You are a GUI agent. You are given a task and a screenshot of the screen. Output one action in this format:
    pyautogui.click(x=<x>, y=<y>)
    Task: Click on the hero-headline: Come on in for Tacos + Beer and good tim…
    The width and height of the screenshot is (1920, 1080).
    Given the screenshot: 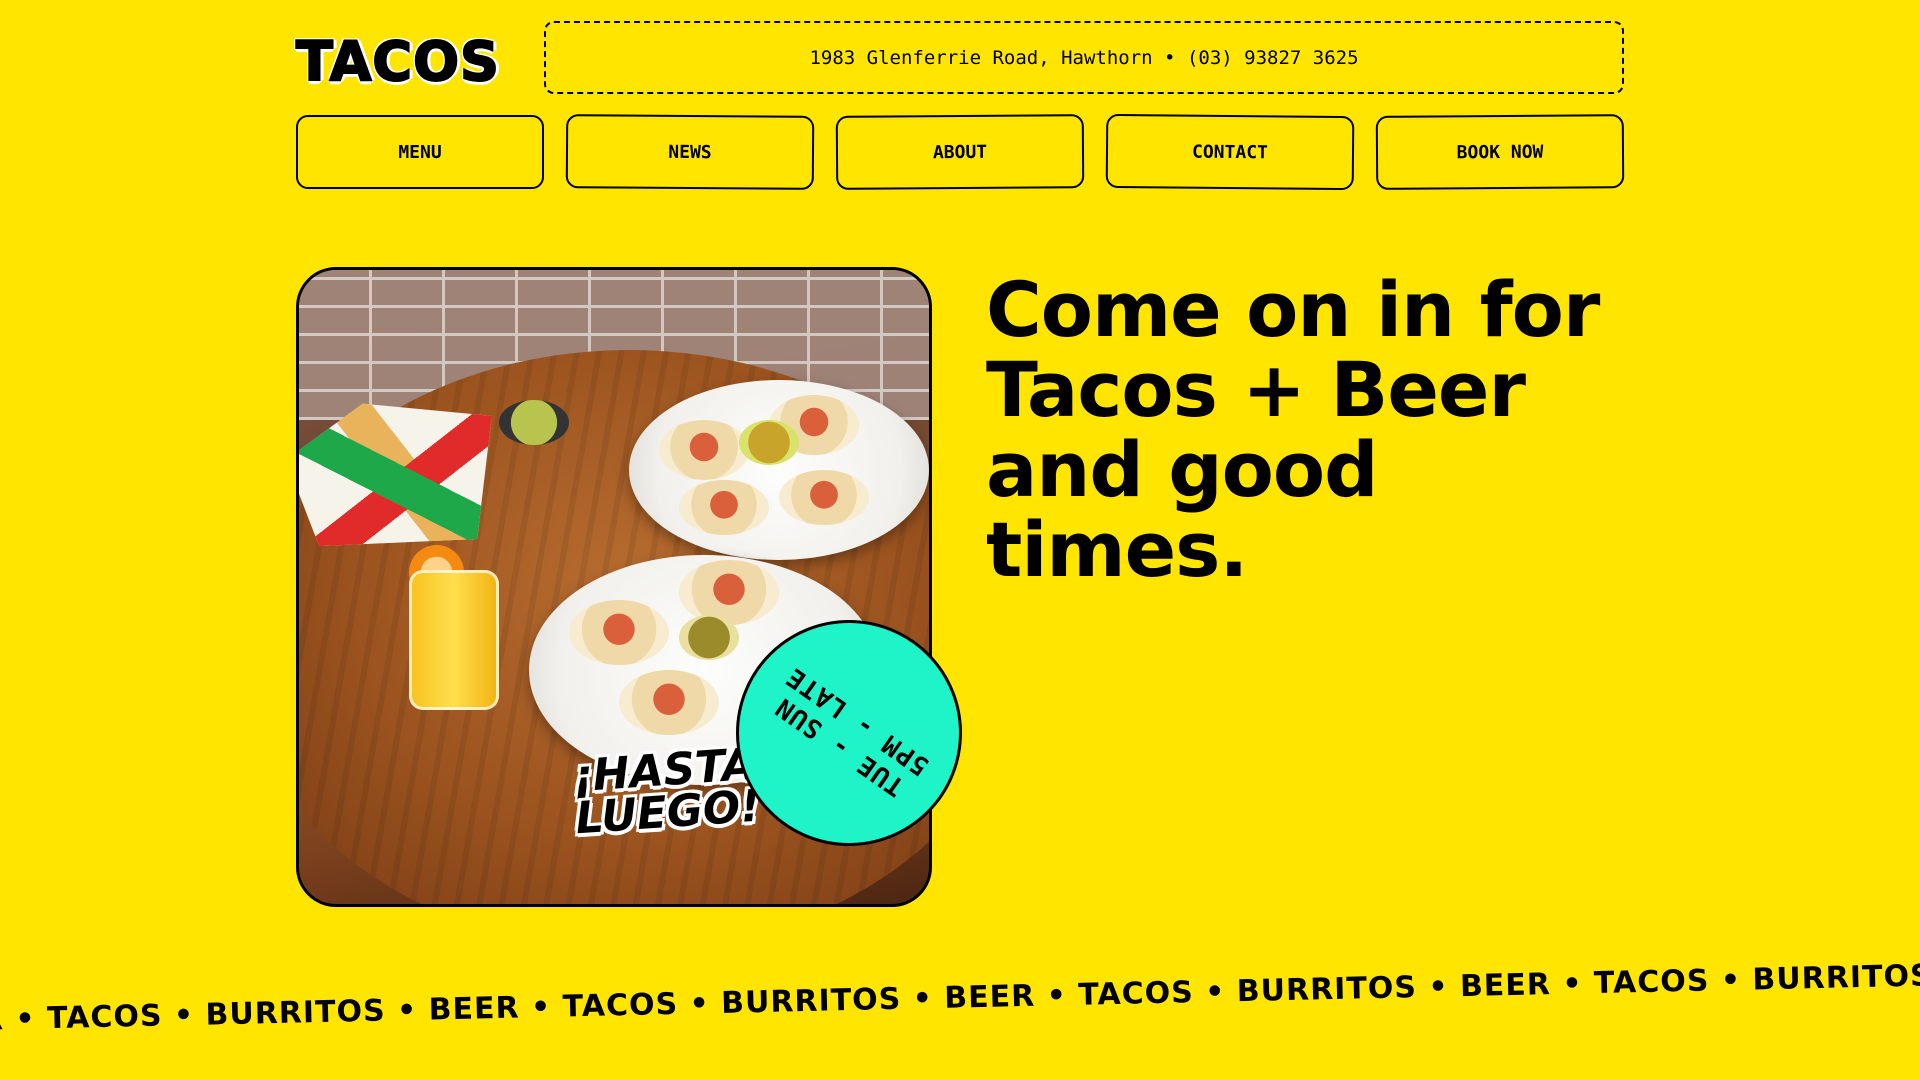 What is the action you would take?
    pyautogui.click(x=1293, y=429)
    